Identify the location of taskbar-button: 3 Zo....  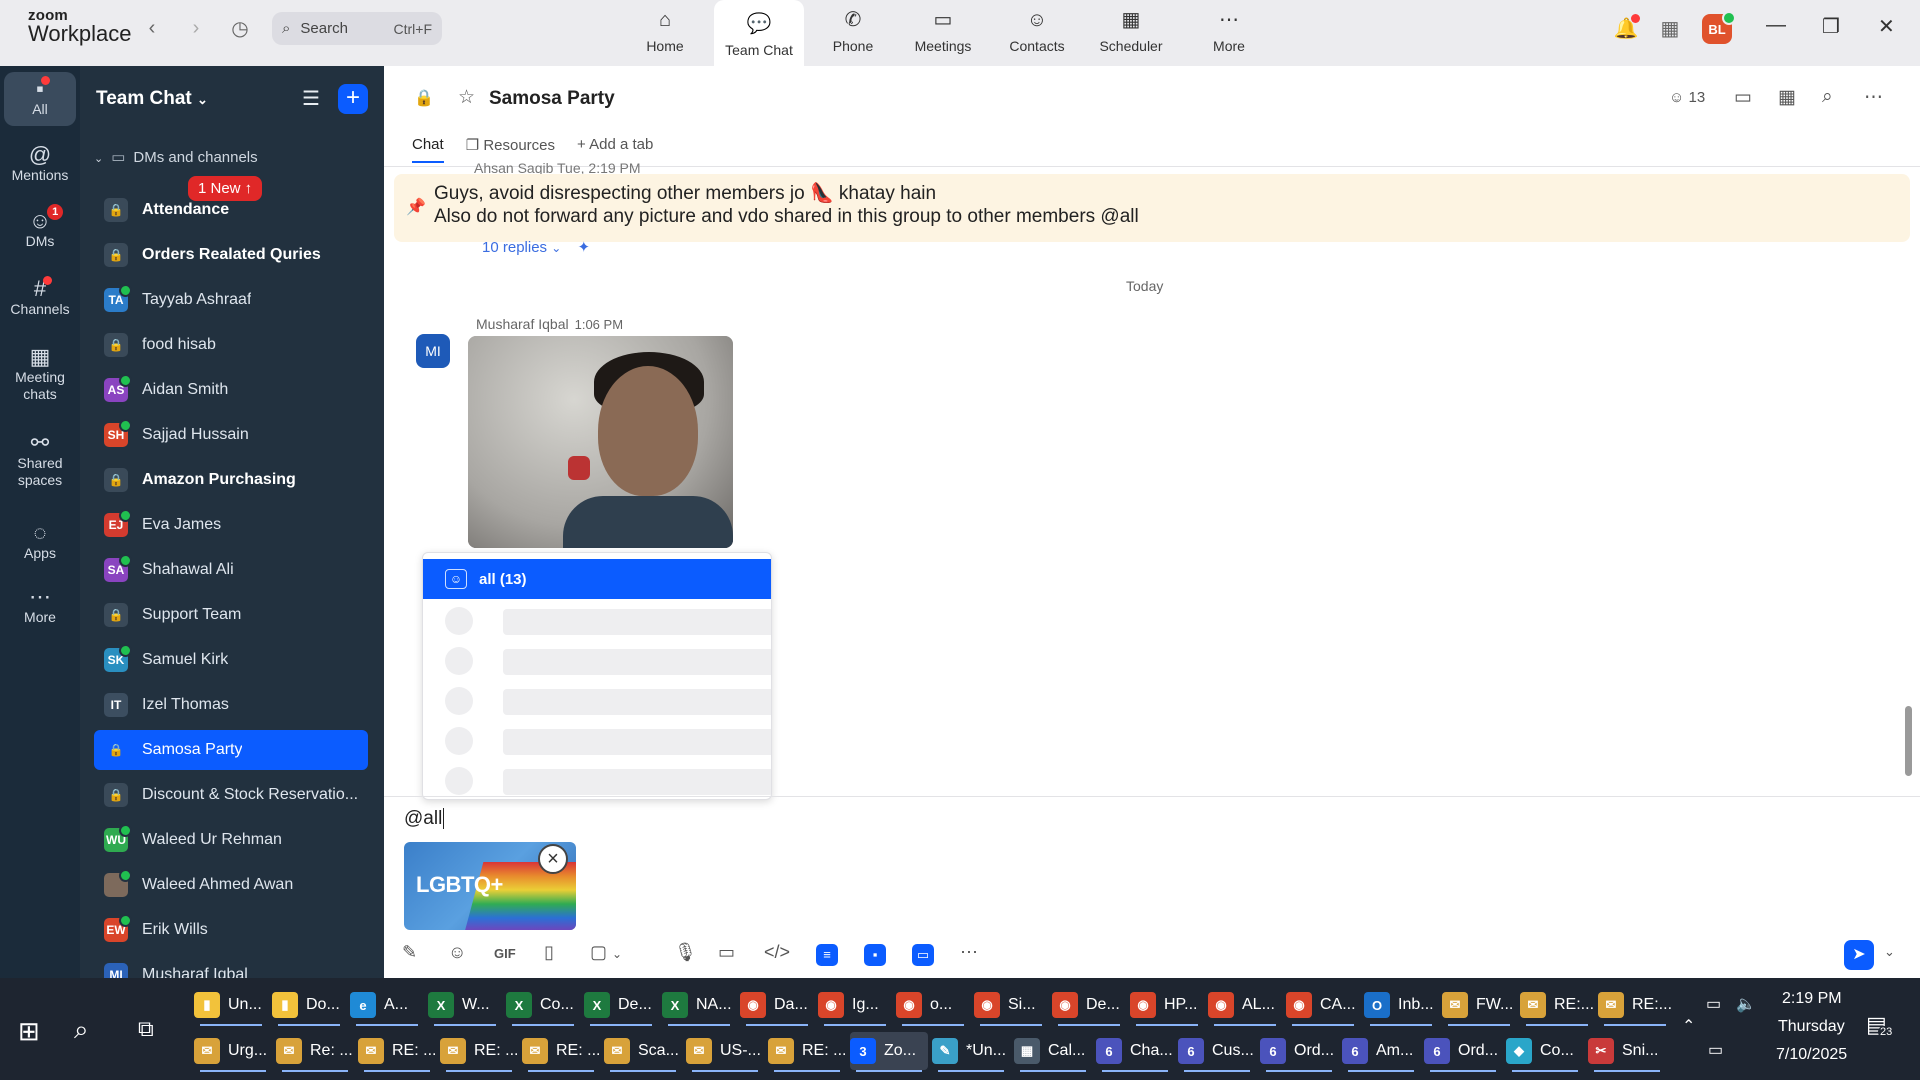
(889, 1052).